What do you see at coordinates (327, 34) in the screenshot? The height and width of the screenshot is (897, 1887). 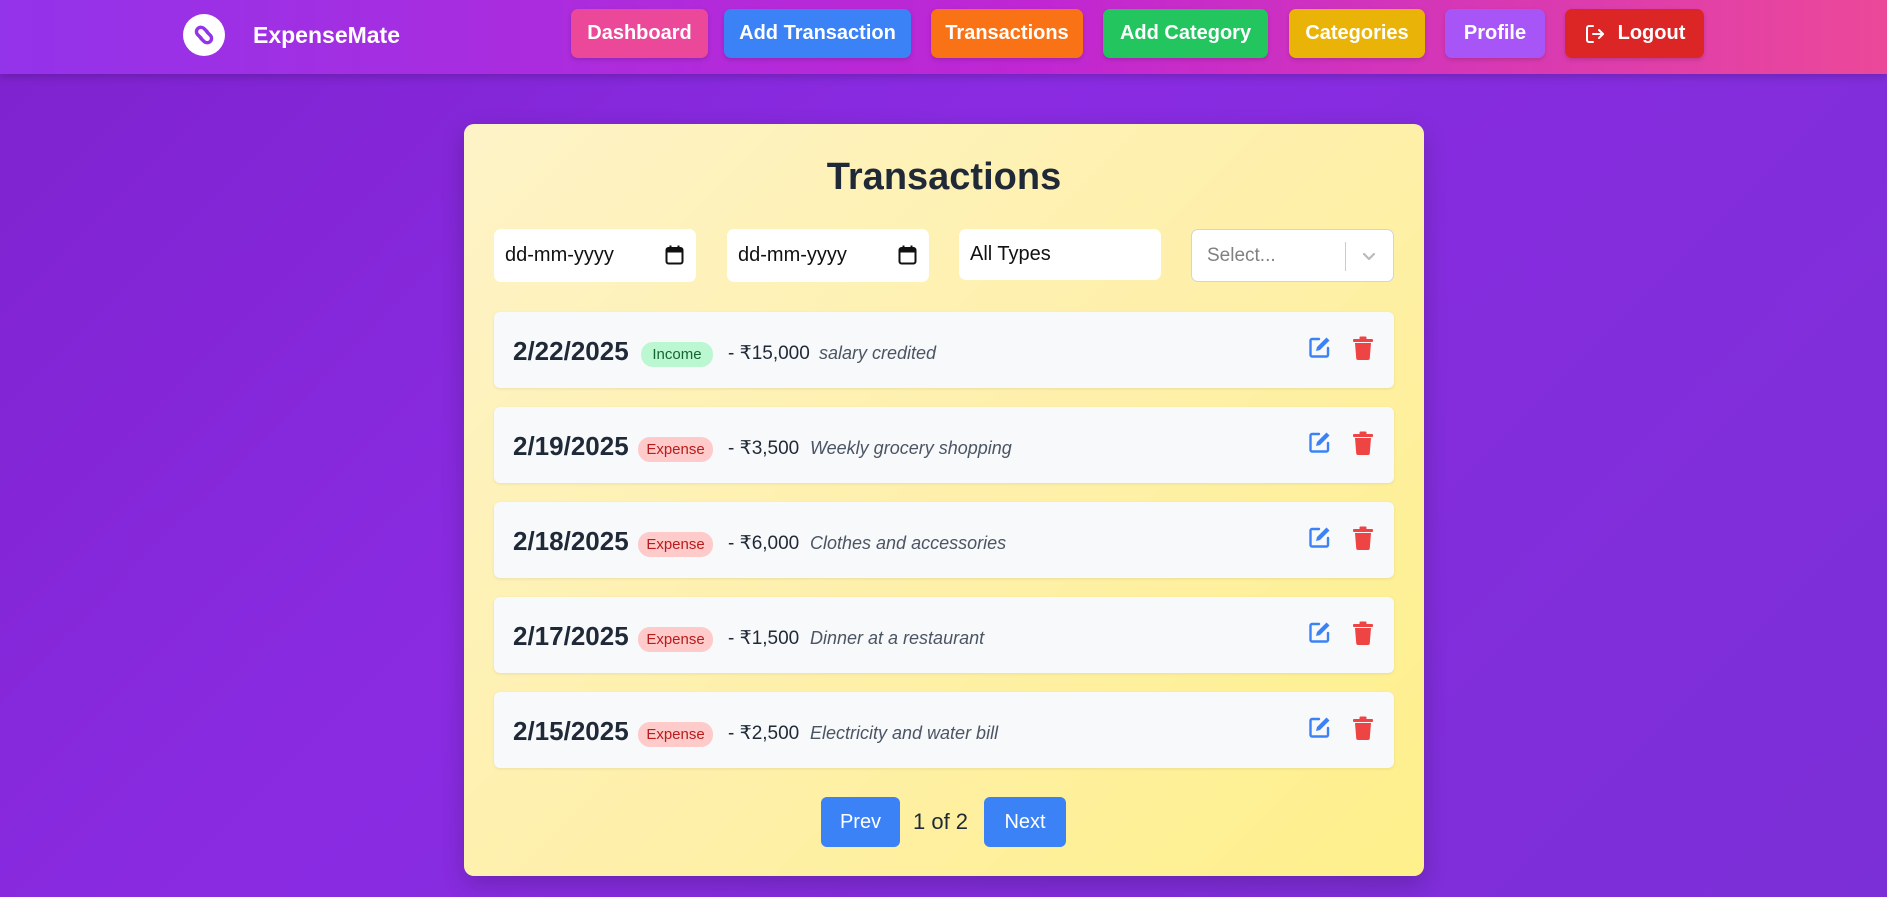 I see `brand-name: ExpenseMate` at bounding box center [327, 34].